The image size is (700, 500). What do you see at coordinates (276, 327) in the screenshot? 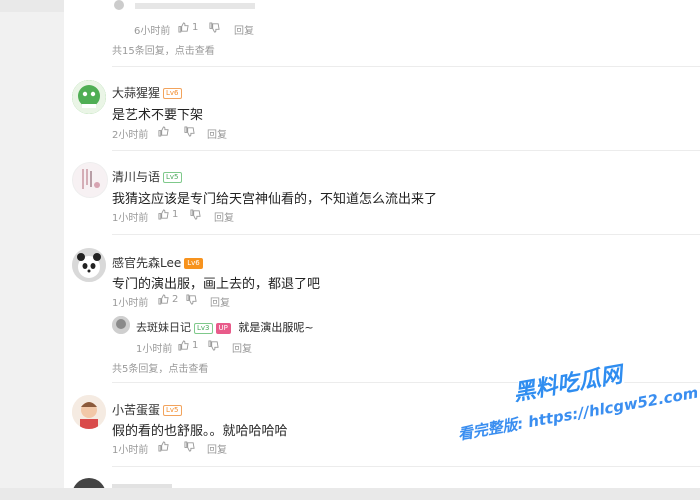
I see `reply-text: 就是演出服呢~` at bounding box center [276, 327].